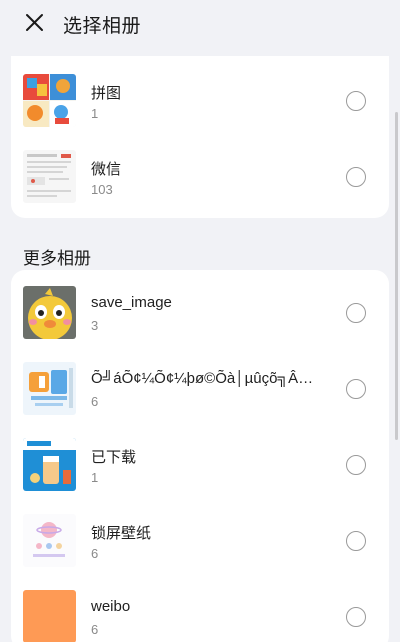  What do you see at coordinates (106, 169) in the screenshot?
I see `album-name: 微信` at bounding box center [106, 169].